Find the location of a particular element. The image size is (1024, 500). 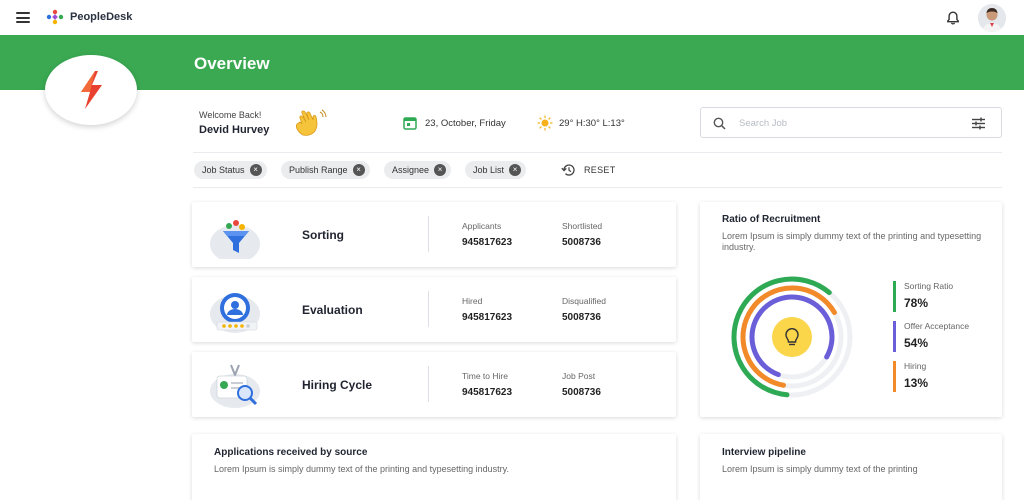

legend-value: 13% is located at coordinates (916, 383).